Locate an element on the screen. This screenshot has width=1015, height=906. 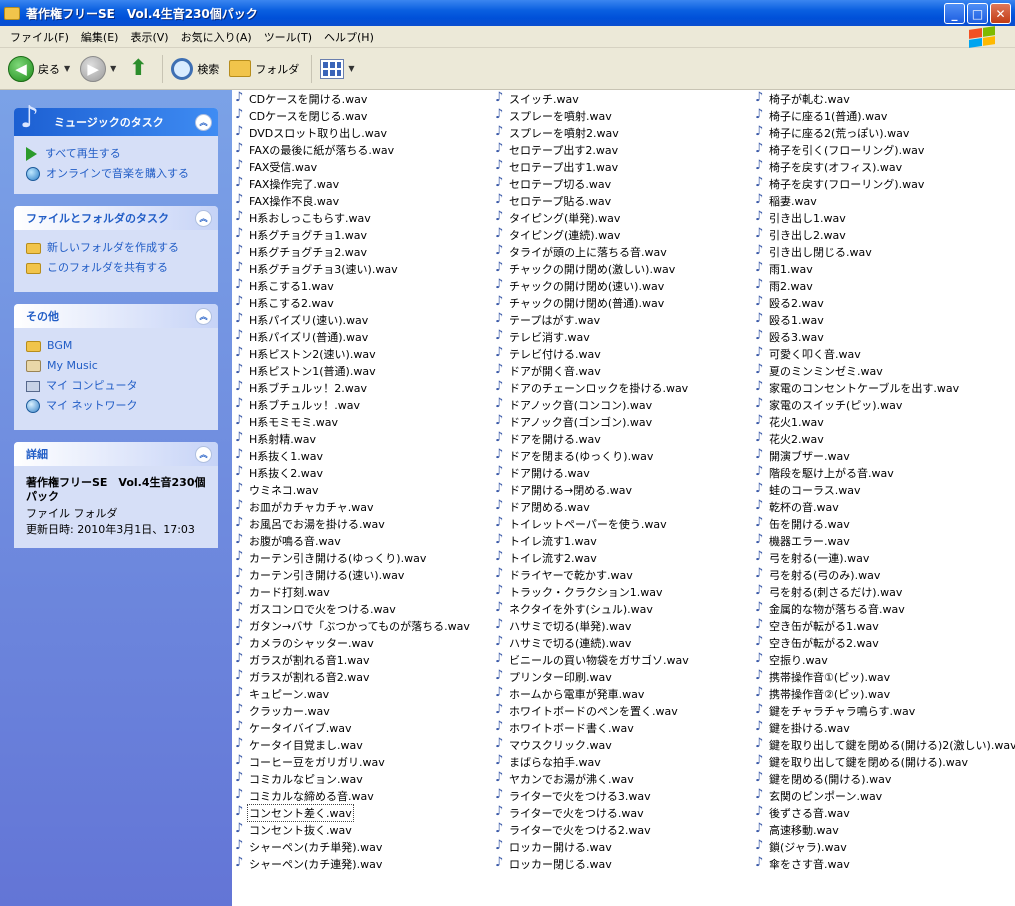
file-item: ドア閉める.wav is located at coordinates (592, 506).